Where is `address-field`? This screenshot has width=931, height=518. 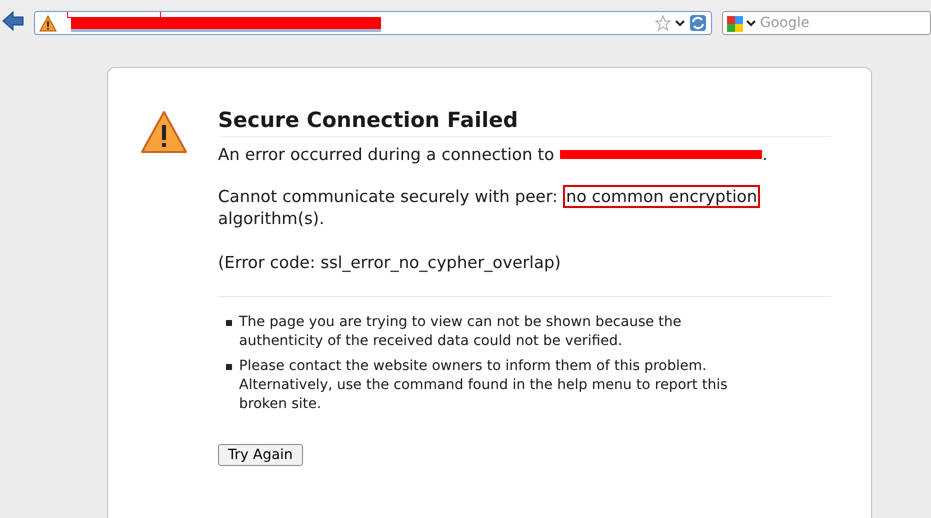
address-field is located at coordinates (373, 23).